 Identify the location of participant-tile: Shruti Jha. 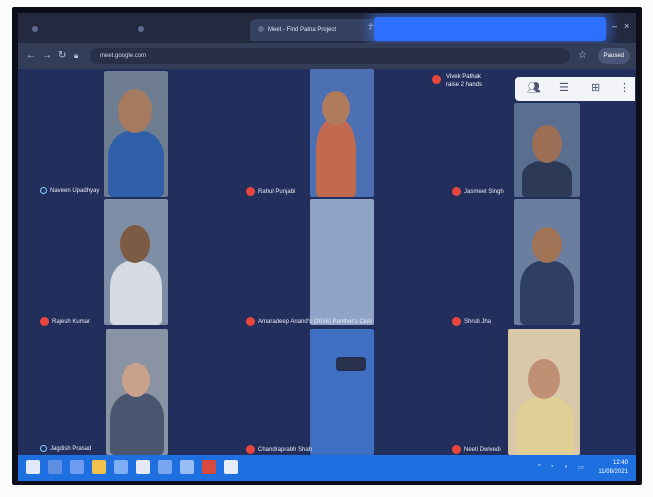
(533, 263).